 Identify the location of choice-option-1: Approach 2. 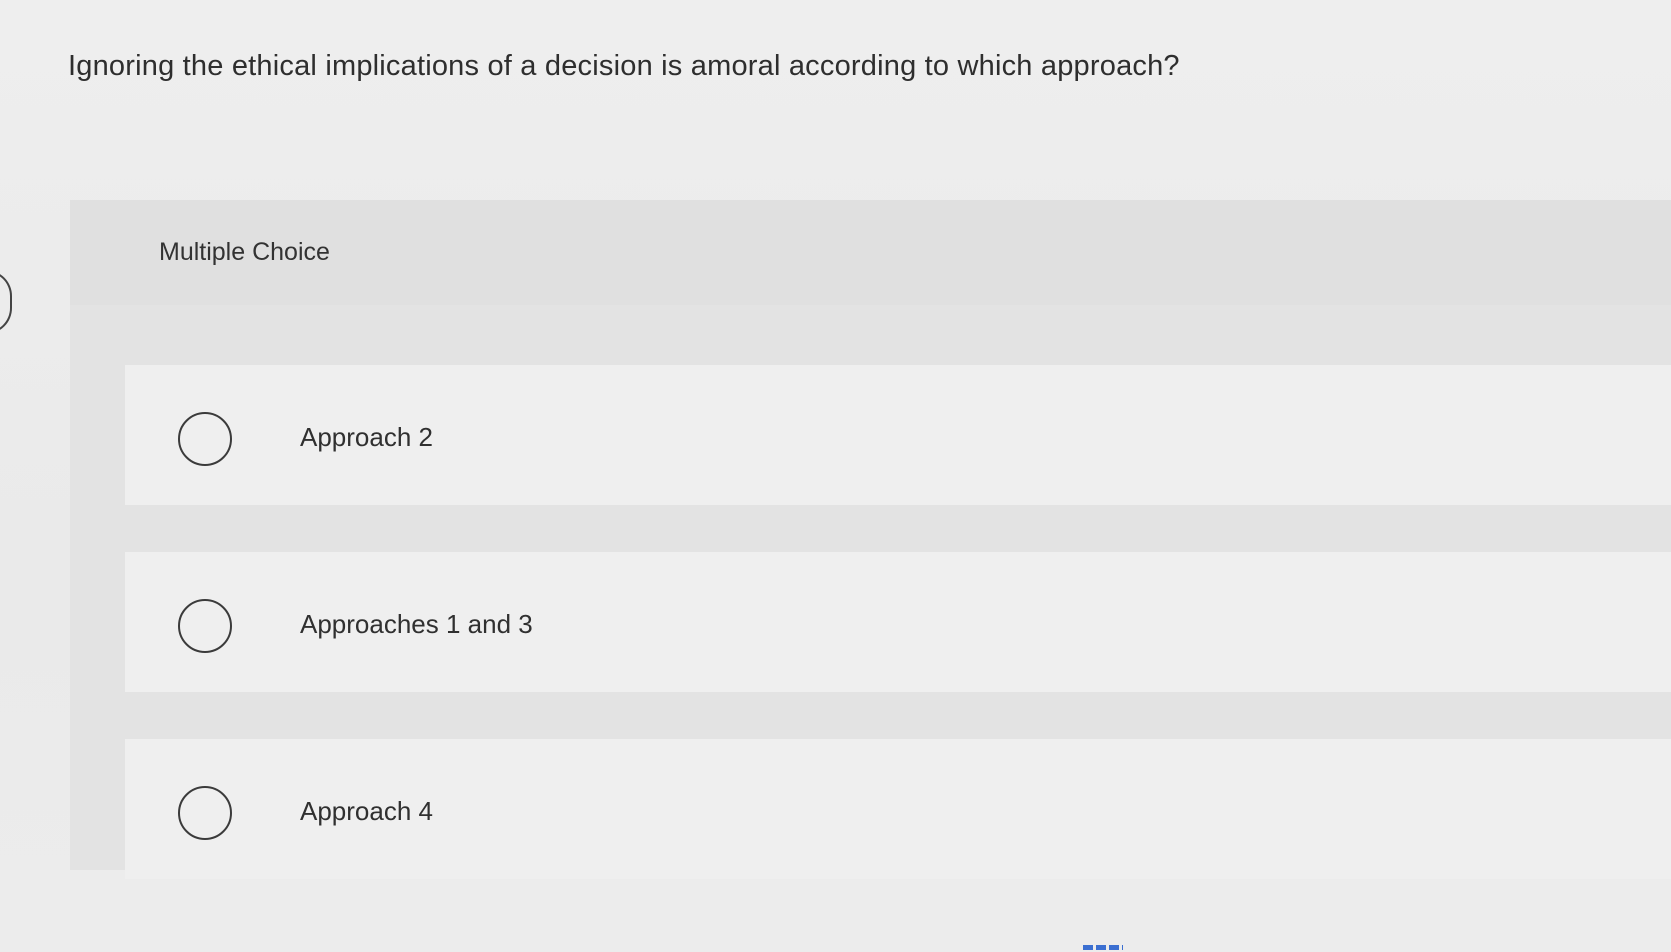
(898, 435).